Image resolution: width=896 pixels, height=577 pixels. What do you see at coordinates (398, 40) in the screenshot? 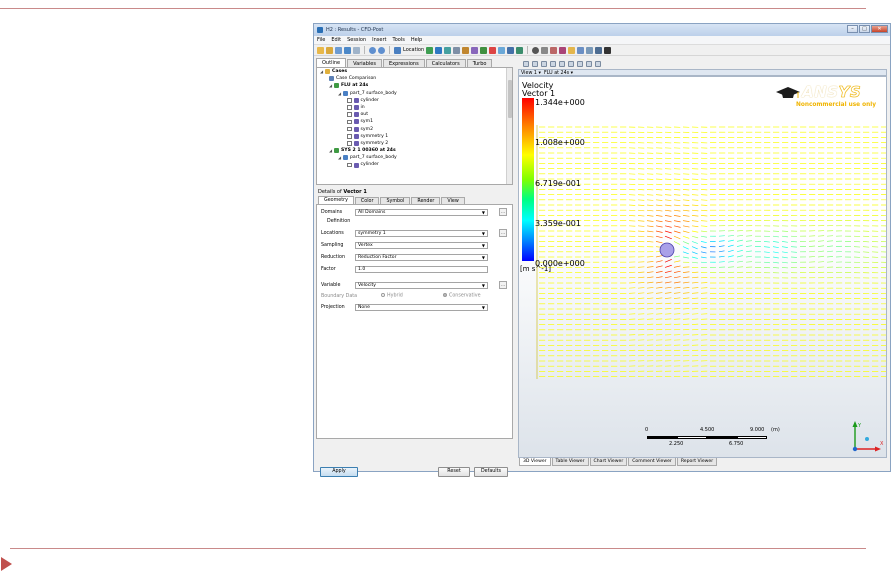
I see `menu-tools: Tools` at bounding box center [398, 40].